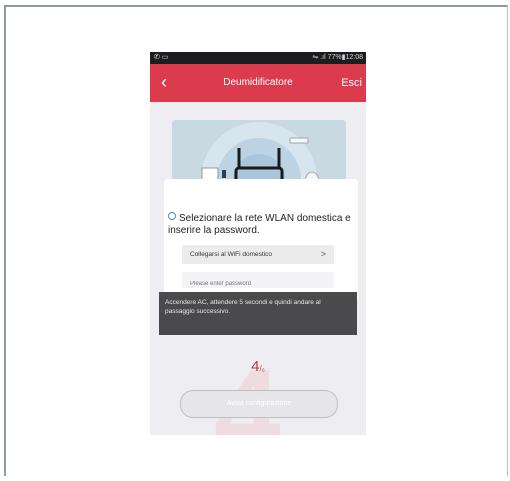 The height and width of the screenshot is (481, 510). I want to click on status-right-info: ⇋ .ıl 77%▮12:08, so click(337, 57).